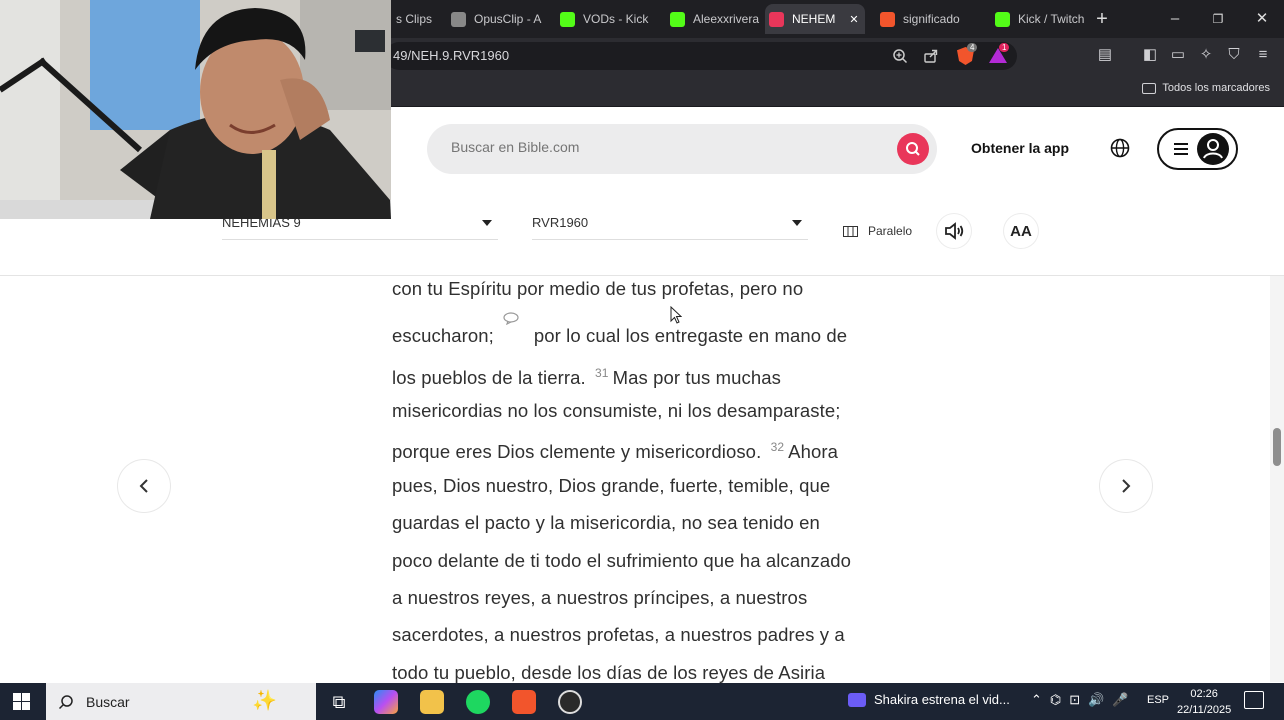 Image resolution: width=1284 pixels, height=720 pixels. I want to click on notifications-icon, so click(1254, 700).